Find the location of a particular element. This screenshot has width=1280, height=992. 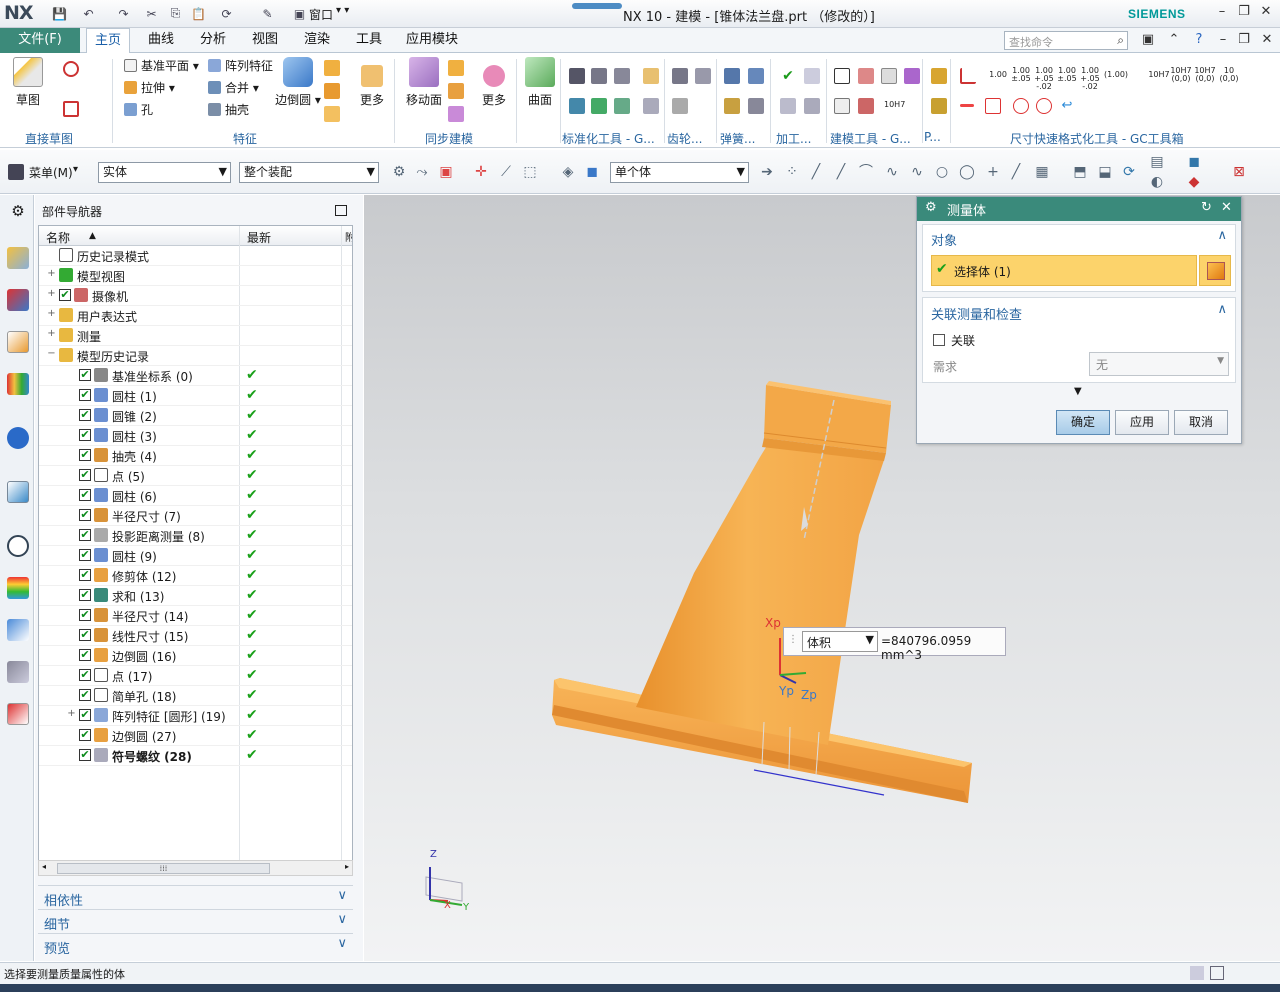

select-point-icon: ✛ is located at coordinates (481, 172).